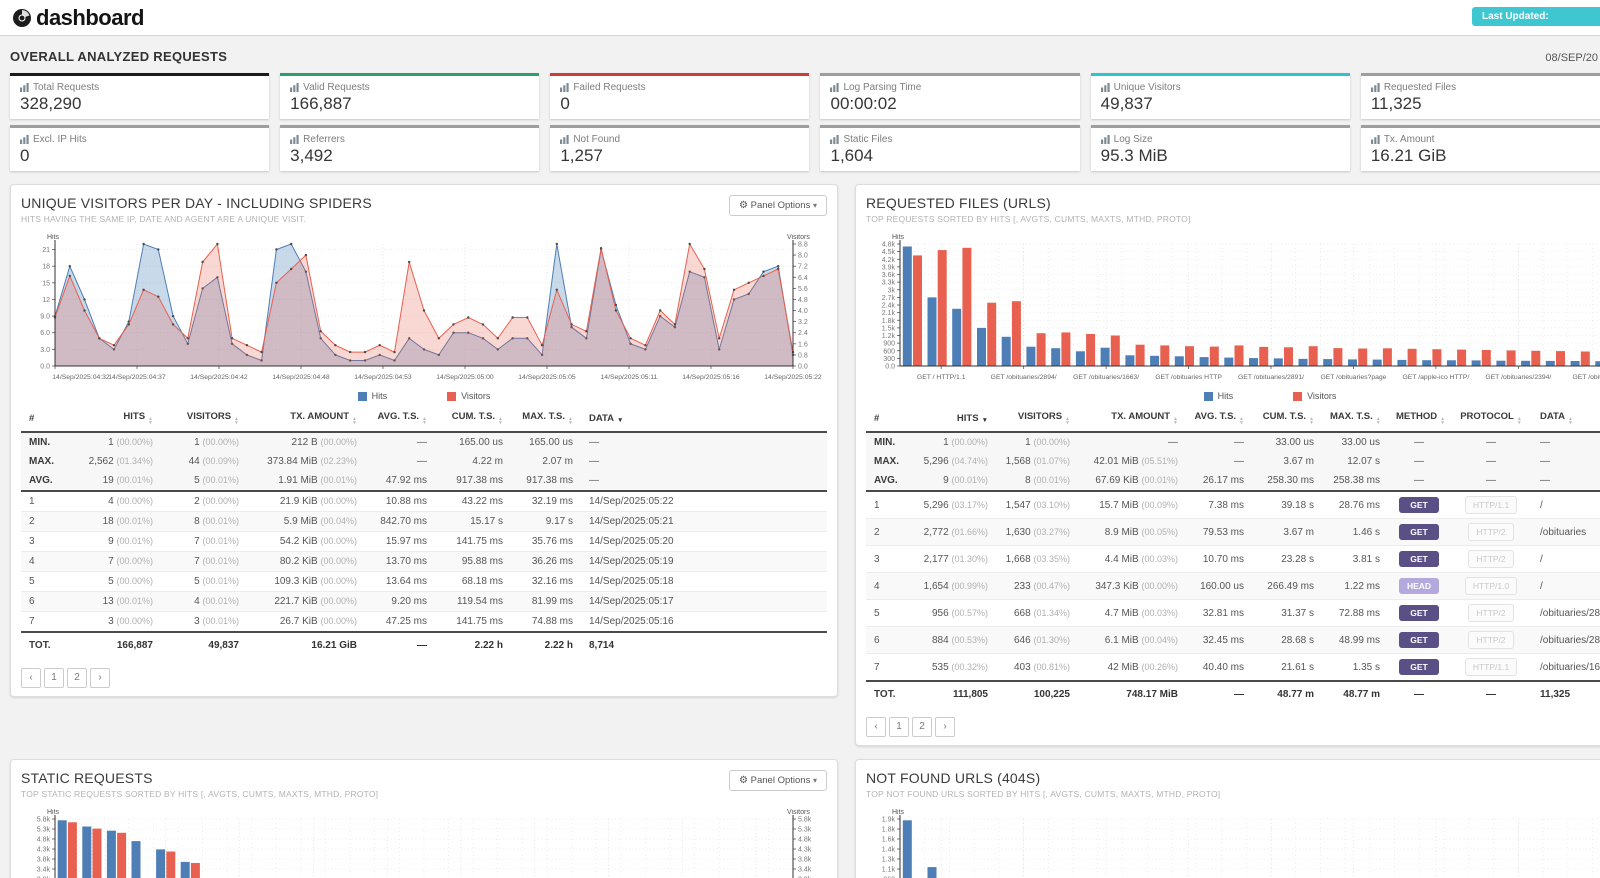 The image size is (1600, 878). Describe the element at coordinates (1287, 693) in the screenshot. I see `table-cell: 48.77 m` at that location.